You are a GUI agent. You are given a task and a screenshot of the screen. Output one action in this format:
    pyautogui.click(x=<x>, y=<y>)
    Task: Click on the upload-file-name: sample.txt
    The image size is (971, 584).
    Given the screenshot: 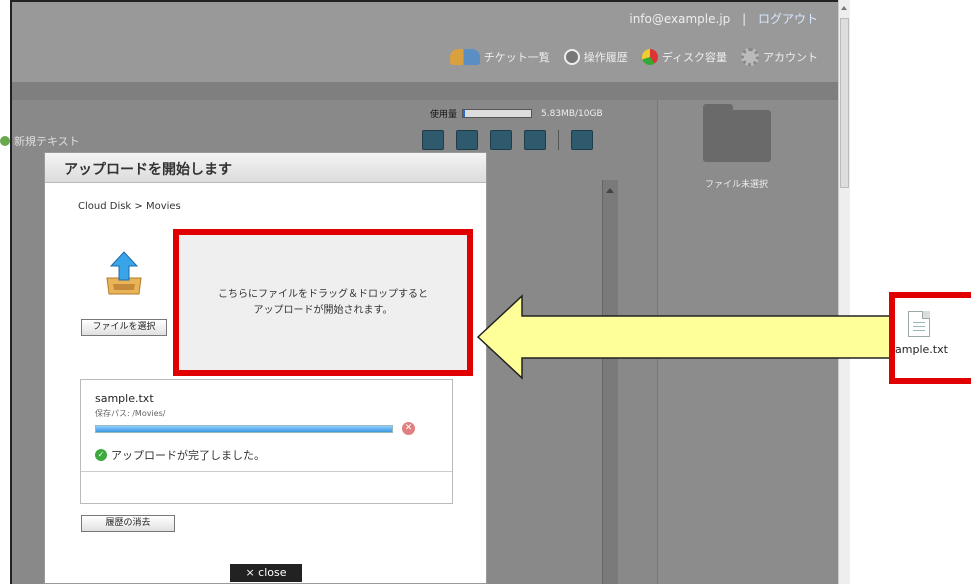 What is the action you would take?
    pyautogui.click(x=124, y=398)
    